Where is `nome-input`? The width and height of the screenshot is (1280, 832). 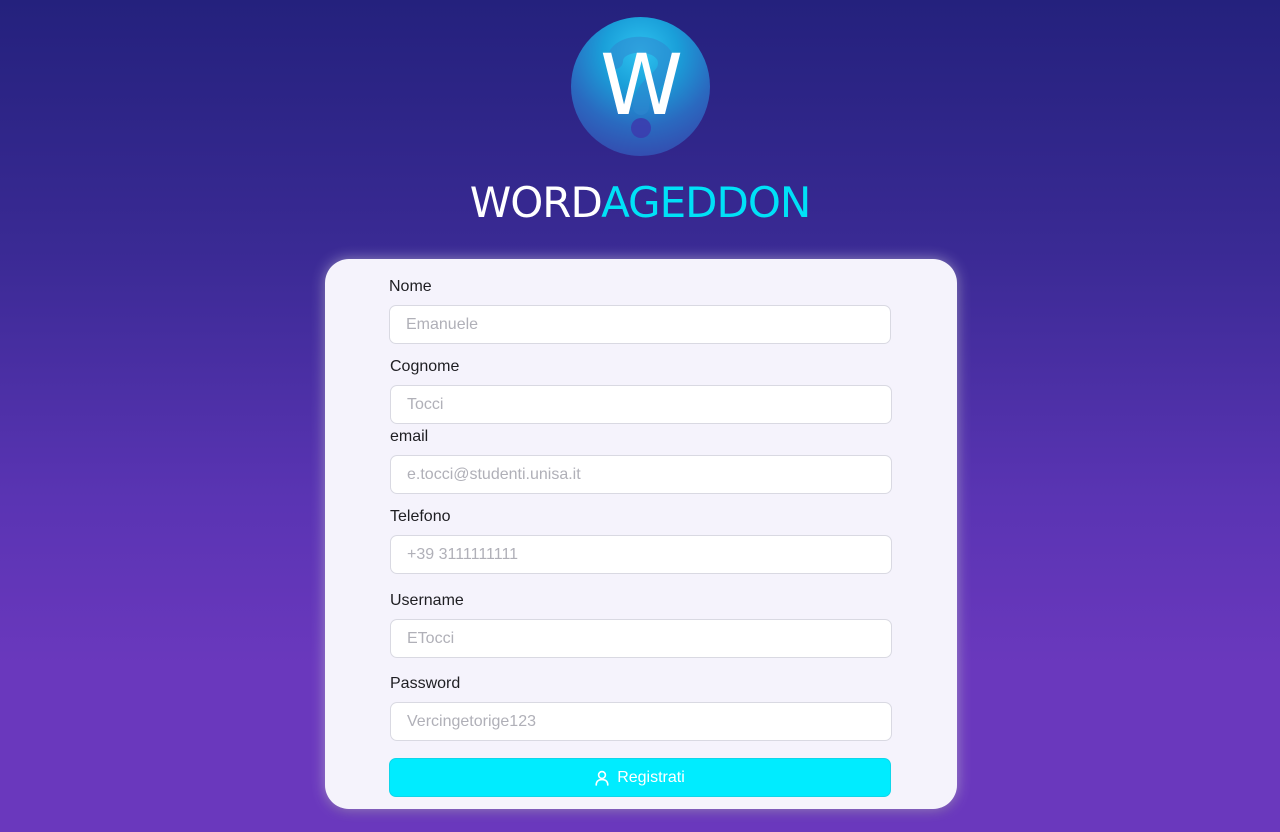 nome-input is located at coordinates (640, 324).